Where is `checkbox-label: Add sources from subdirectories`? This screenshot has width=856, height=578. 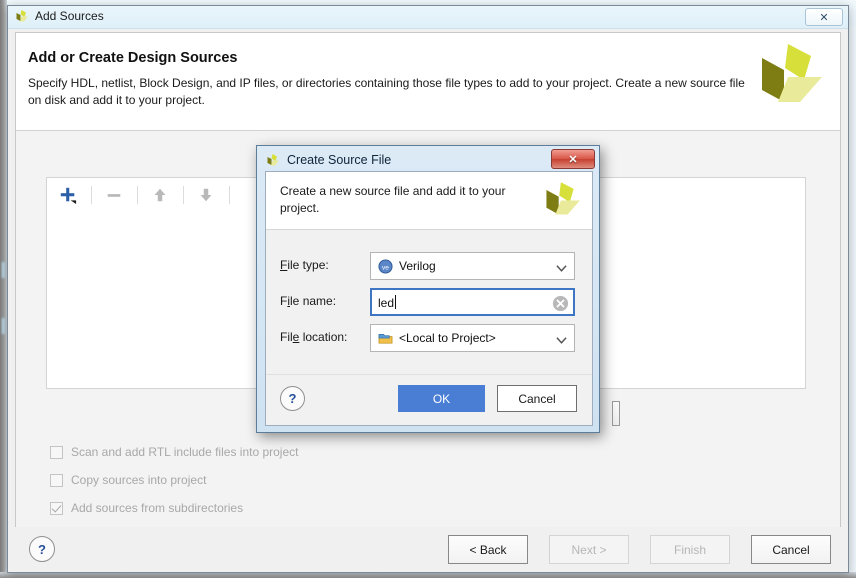
checkbox-label: Add sources from subdirectories is located at coordinates (157, 508).